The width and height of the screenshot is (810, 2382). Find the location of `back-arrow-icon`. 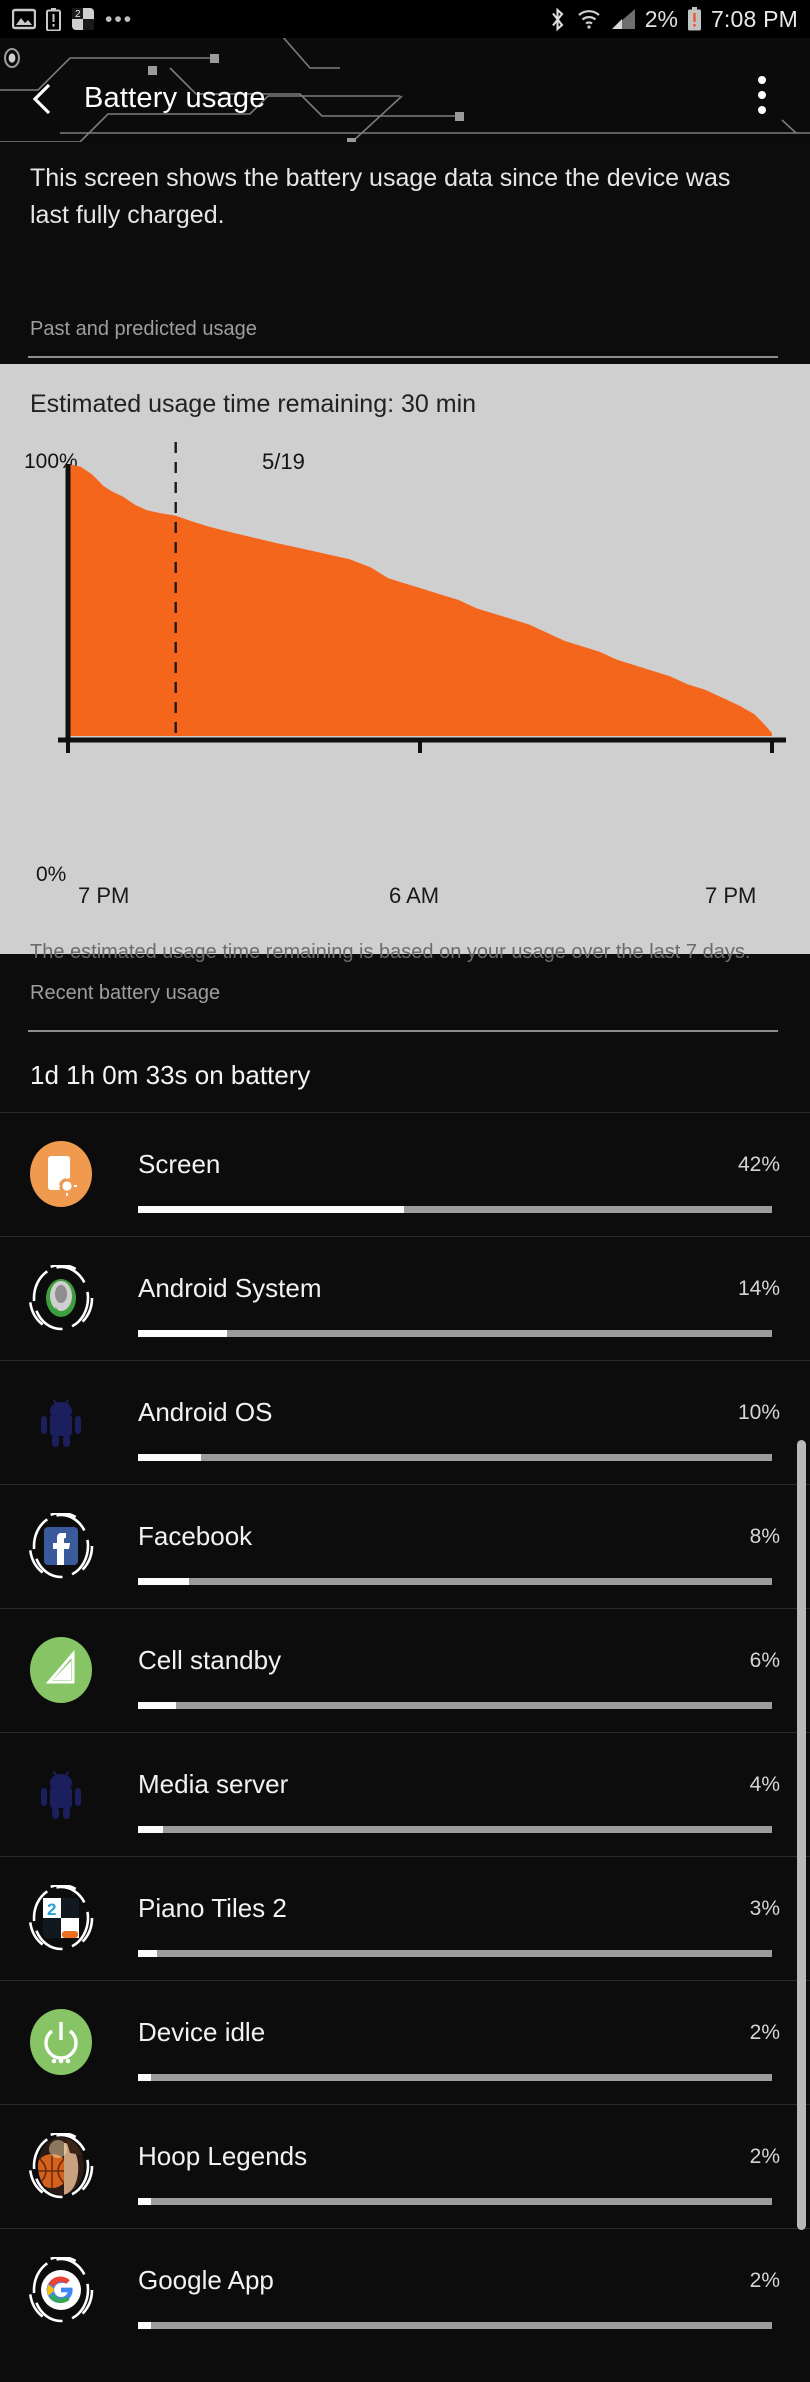

back-arrow-icon is located at coordinates (43, 99).